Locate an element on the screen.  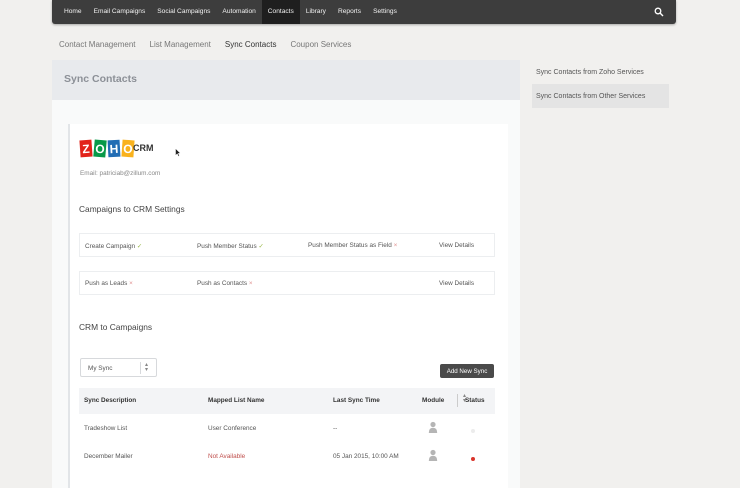
crm-label: CRM is located at coordinates (143, 148).